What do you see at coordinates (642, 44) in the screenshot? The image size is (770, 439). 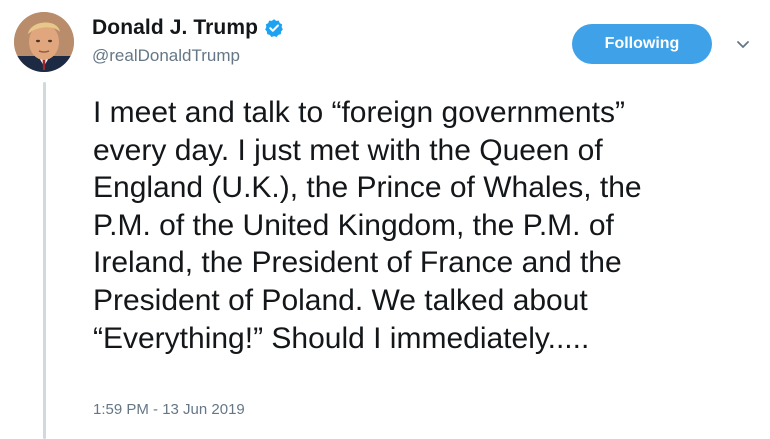 I see `following-button: Following` at bounding box center [642, 44].